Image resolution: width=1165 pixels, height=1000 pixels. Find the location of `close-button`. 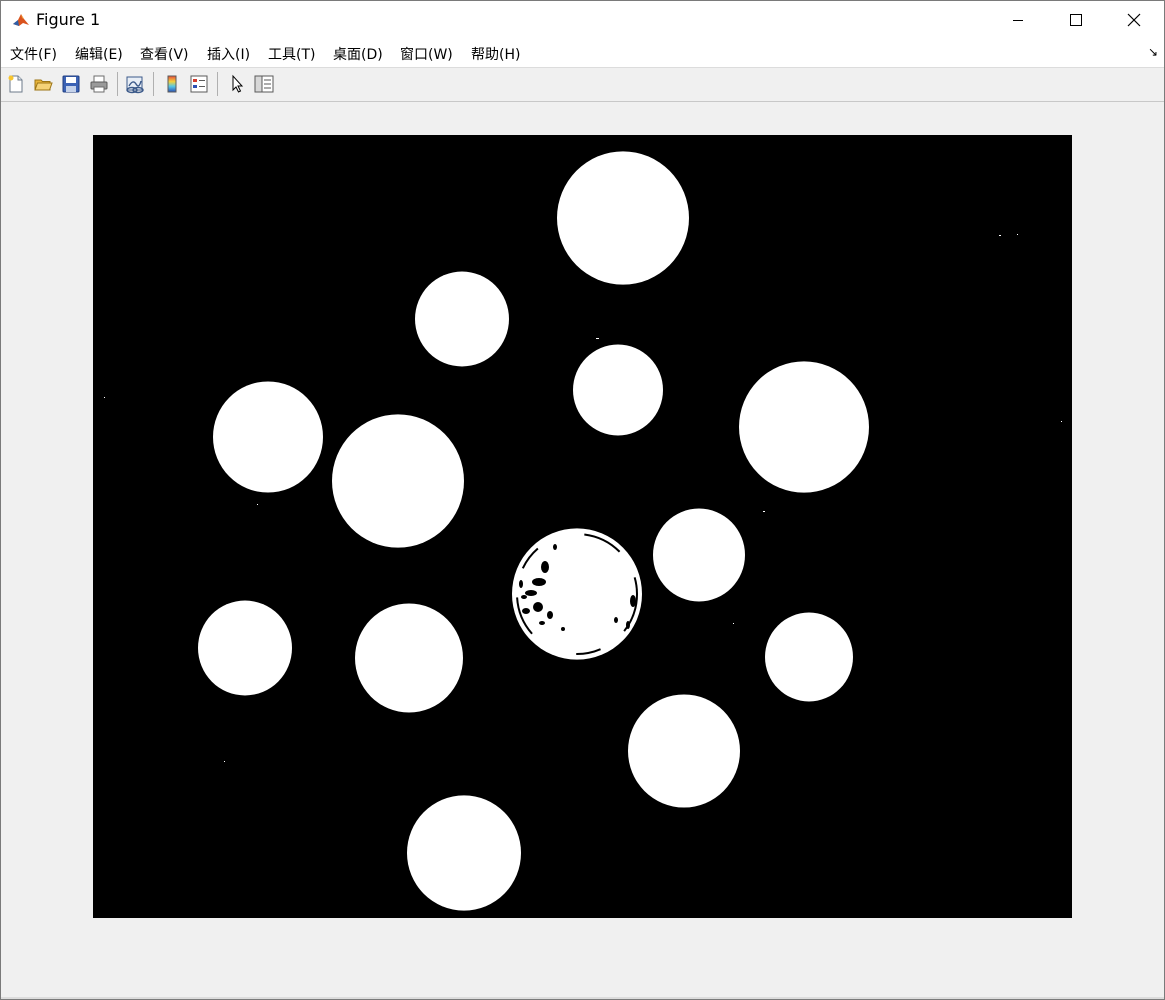

close-button is located at coordinates (1134, 20).